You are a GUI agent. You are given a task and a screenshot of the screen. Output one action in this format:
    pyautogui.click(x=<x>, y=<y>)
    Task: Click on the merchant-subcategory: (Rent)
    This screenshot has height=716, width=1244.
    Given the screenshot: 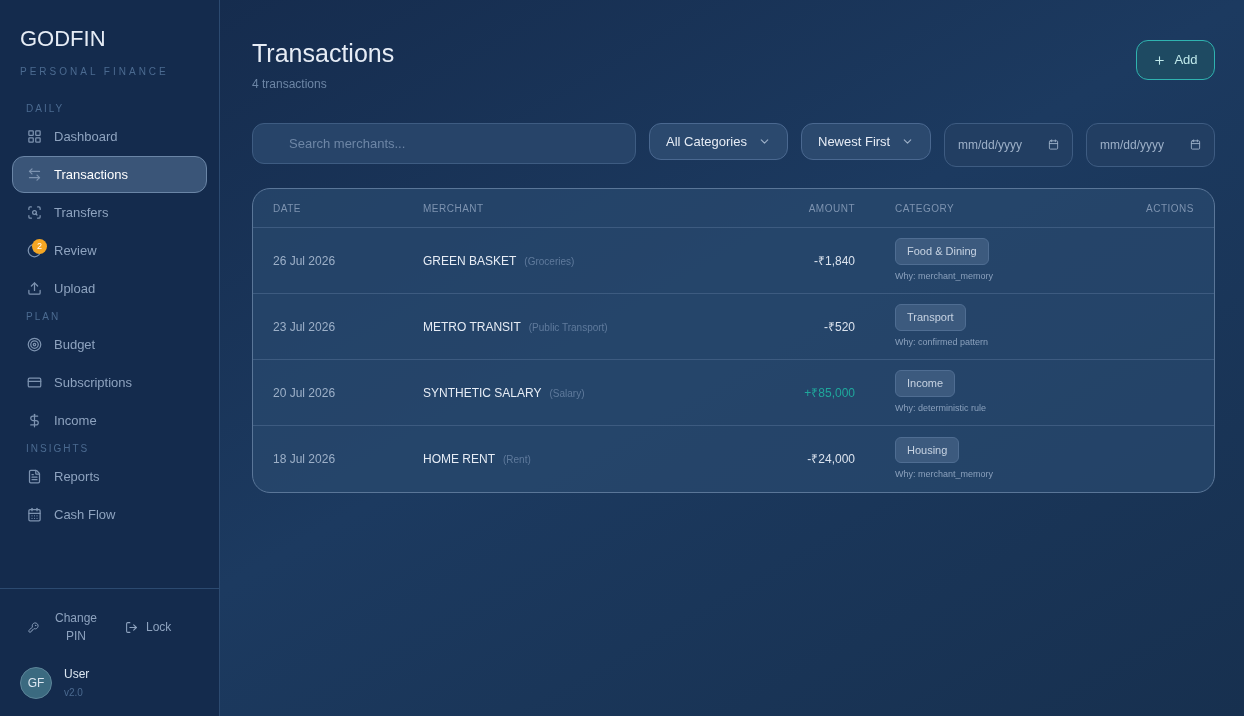 What is the action you would take?
    pyautogui.click(x=517, y=460)
    